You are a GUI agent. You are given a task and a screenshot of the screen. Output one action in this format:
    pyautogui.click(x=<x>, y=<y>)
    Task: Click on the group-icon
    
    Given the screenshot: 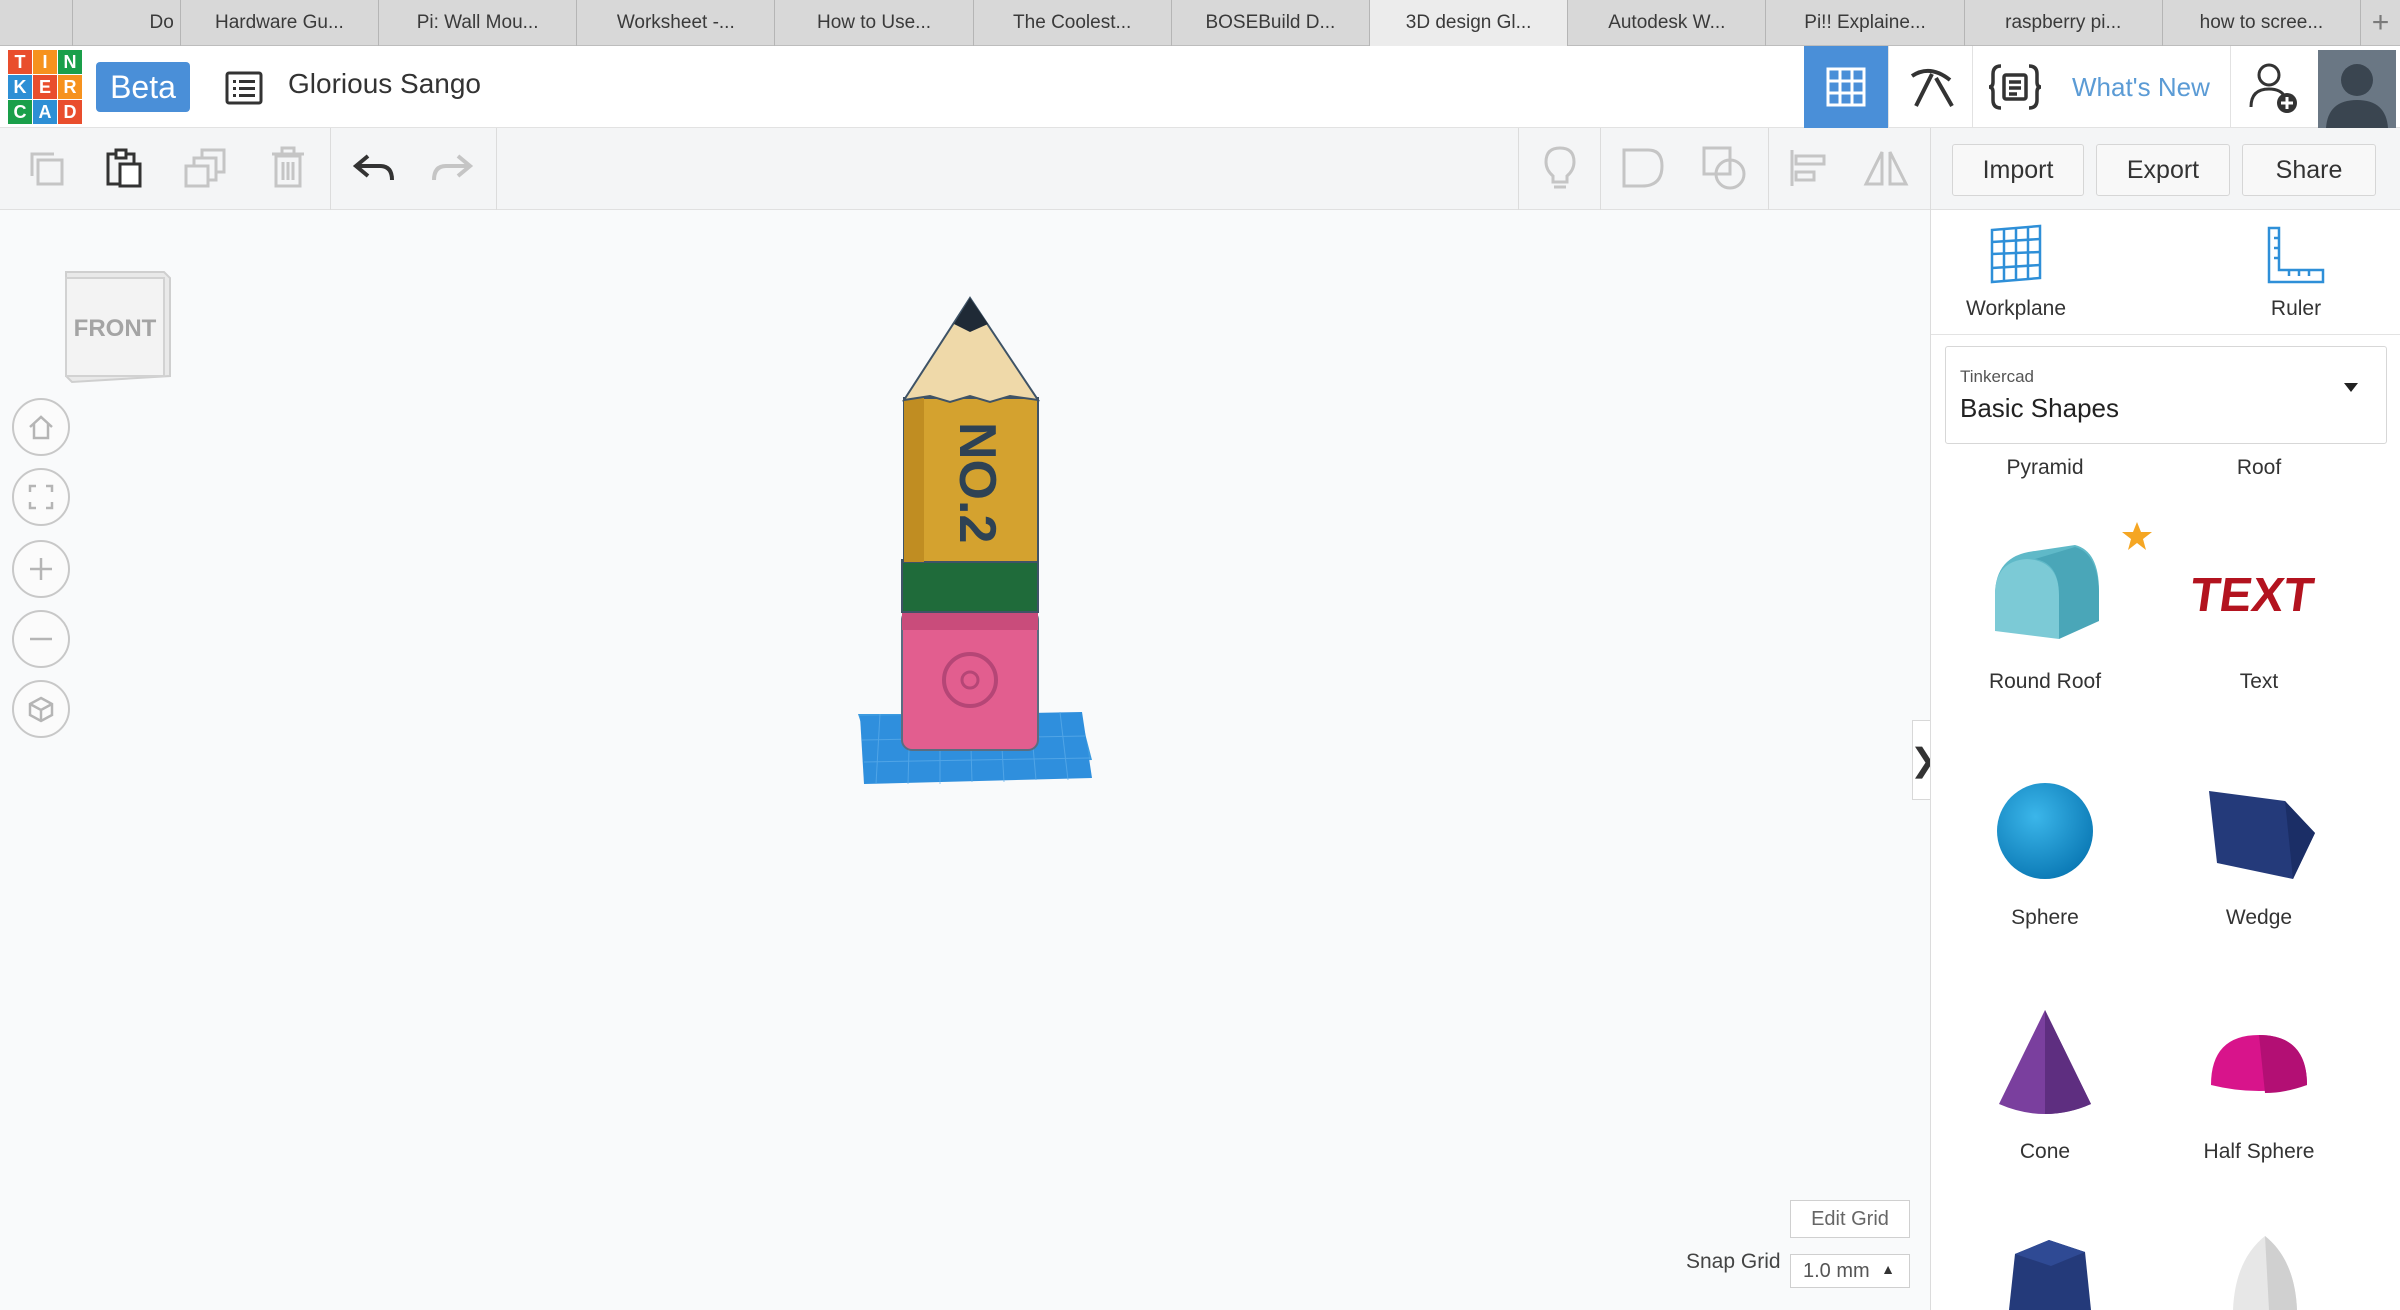 What is the action you would take?
    pyautogui.click(x=1643, y=168)
    